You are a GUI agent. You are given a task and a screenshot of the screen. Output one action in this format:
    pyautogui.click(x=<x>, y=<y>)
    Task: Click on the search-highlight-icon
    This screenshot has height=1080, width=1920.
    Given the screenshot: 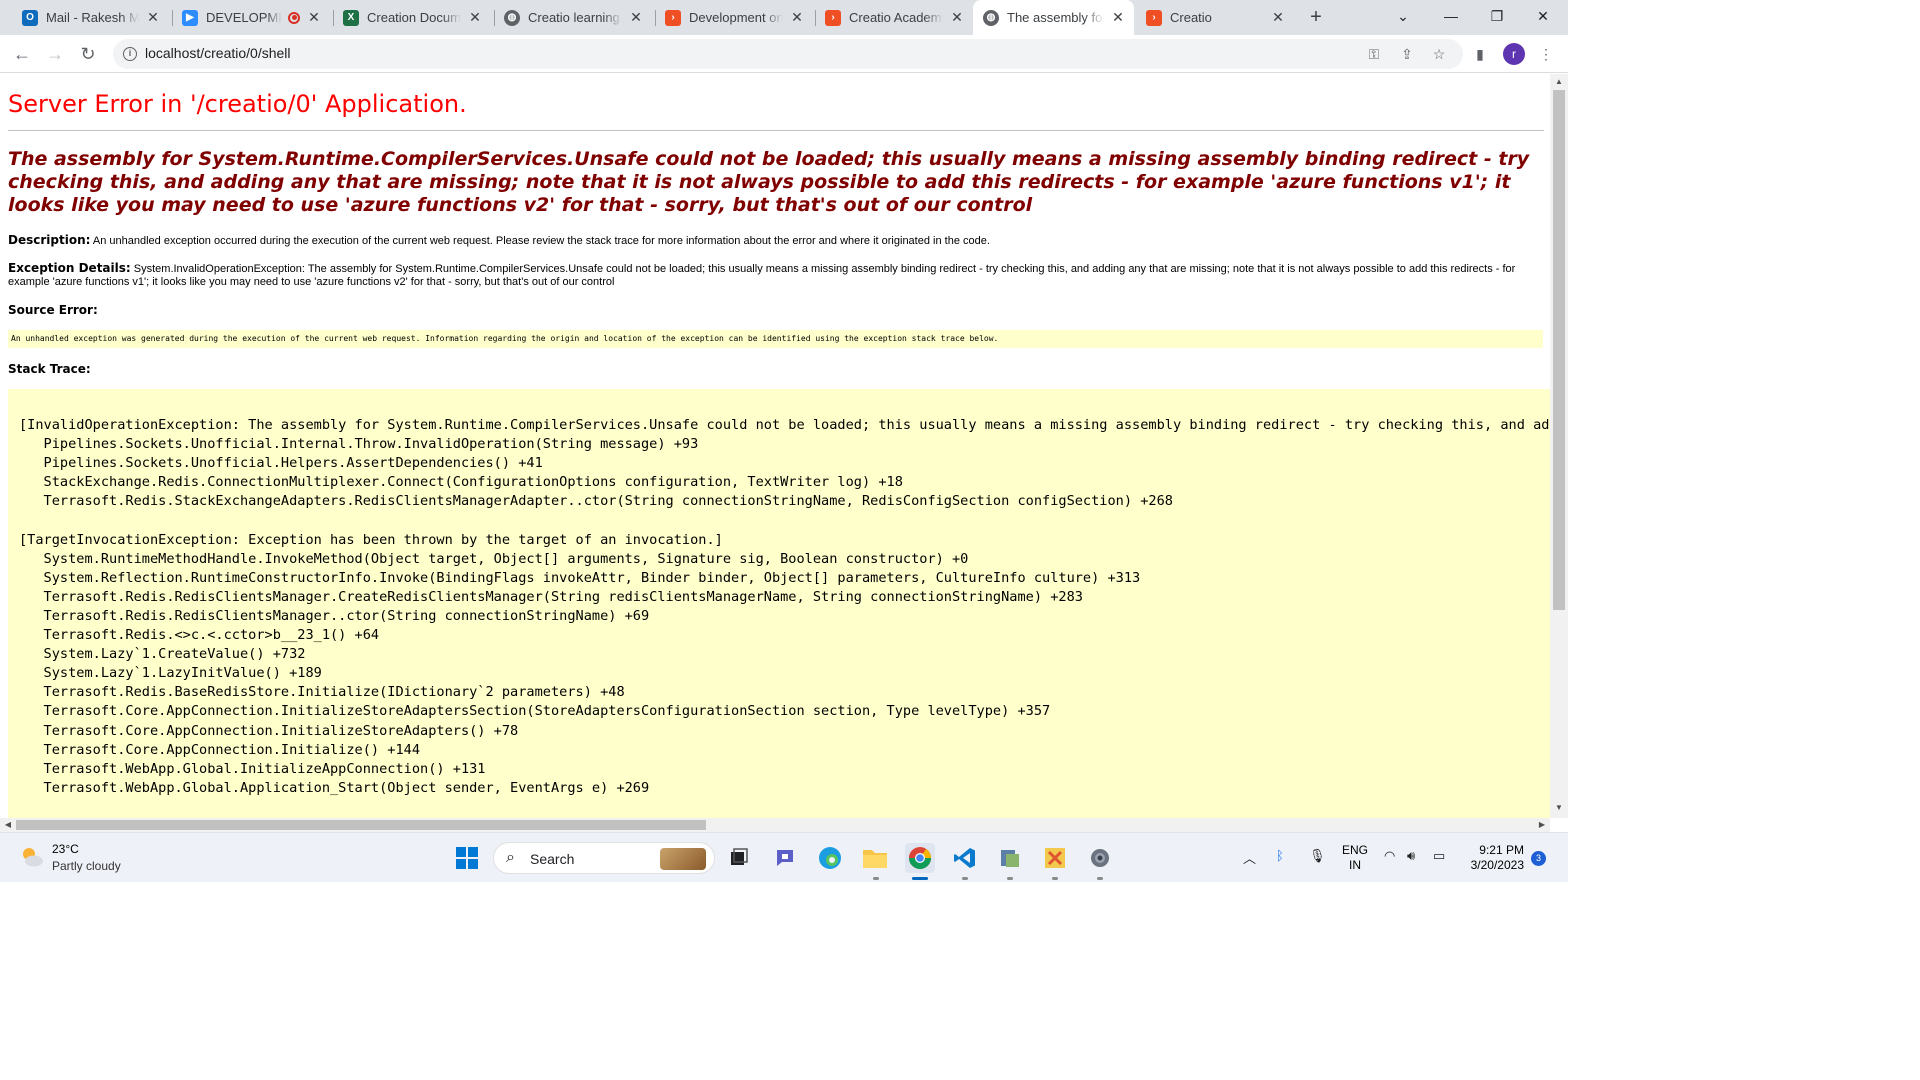 What is the action you would take?
    pyautogui.click(x=683, y=859)
    